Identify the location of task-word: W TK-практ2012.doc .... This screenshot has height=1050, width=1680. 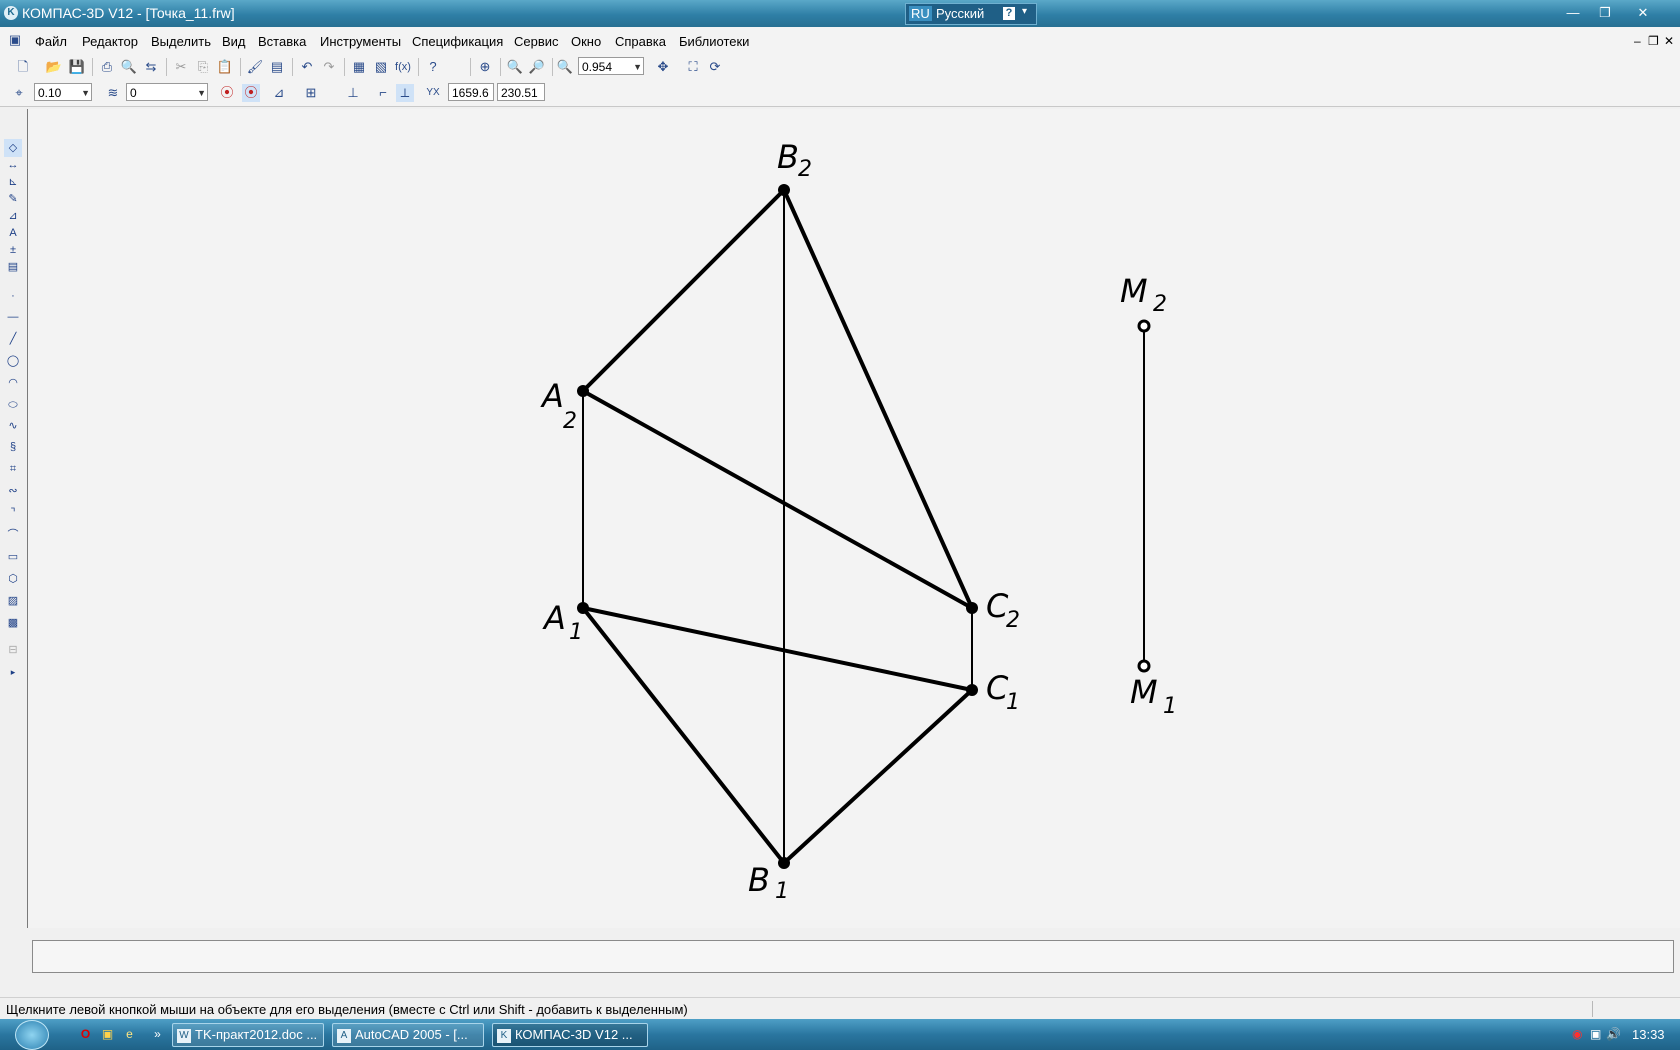
(248, 1035).